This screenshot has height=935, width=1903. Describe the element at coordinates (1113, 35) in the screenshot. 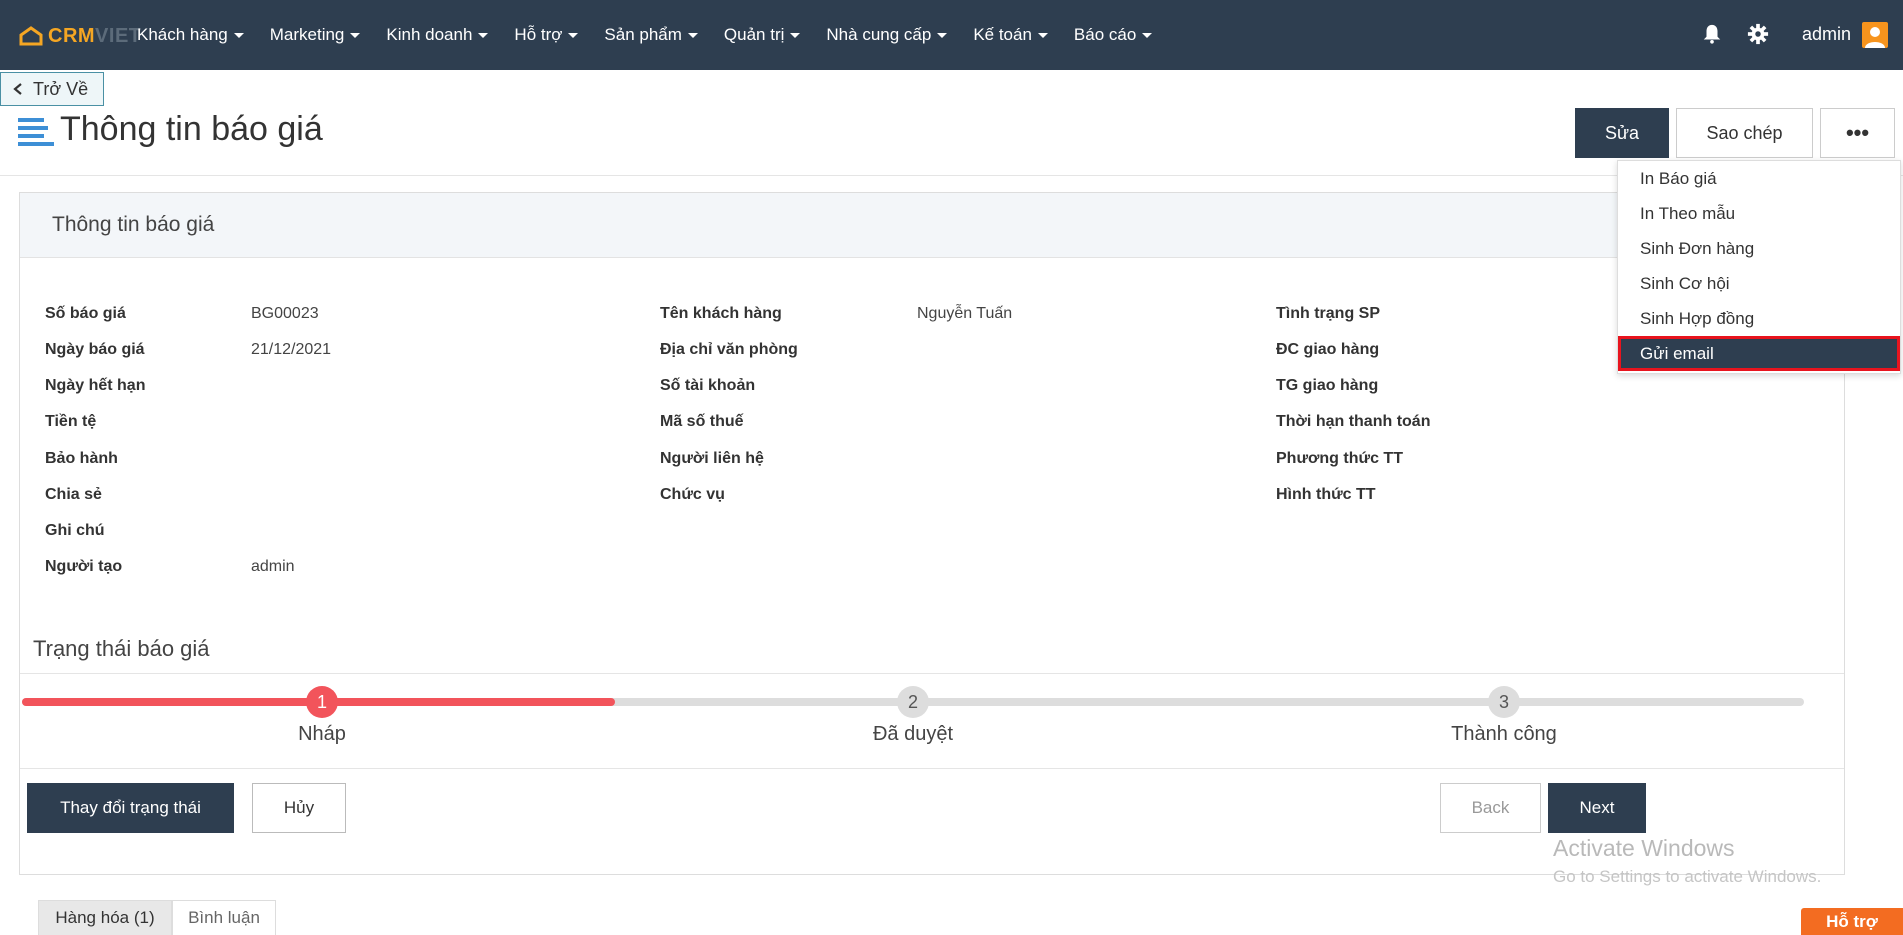

I see `menu-bao-cao: Báo cáo` at that location.